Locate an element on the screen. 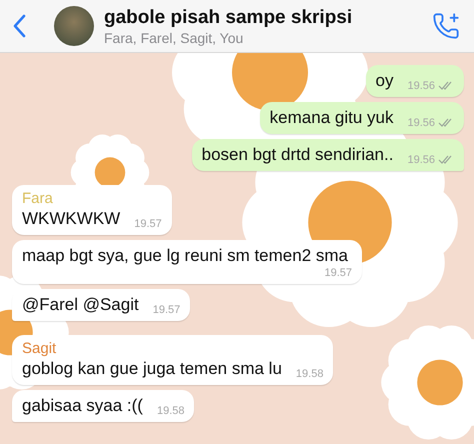  back-icon is located at coordinates (19, 26).